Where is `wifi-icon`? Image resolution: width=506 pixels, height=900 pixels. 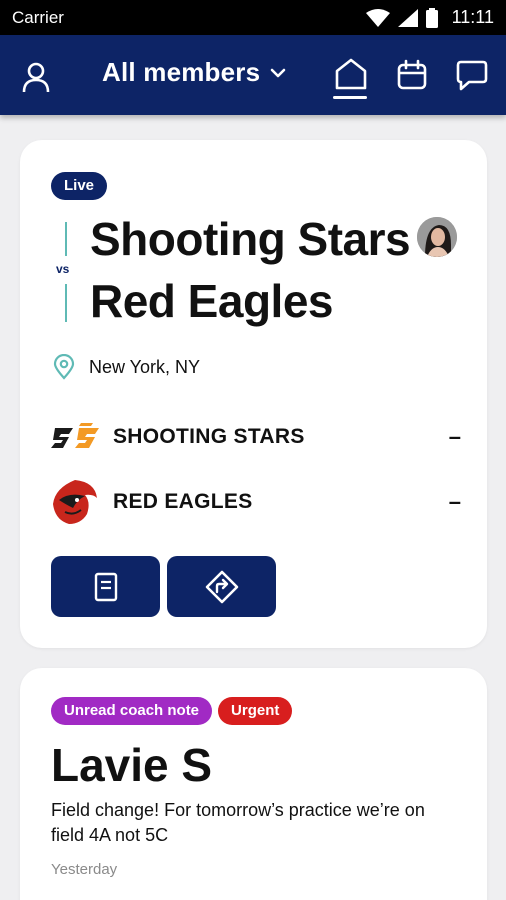
wifi-icon is located at coordinates (377, 17).